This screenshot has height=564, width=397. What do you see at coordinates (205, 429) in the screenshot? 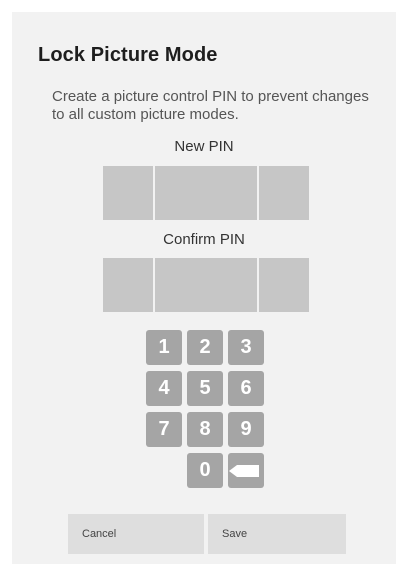
I see `key-8: 8` at bounding box center [205, 429].